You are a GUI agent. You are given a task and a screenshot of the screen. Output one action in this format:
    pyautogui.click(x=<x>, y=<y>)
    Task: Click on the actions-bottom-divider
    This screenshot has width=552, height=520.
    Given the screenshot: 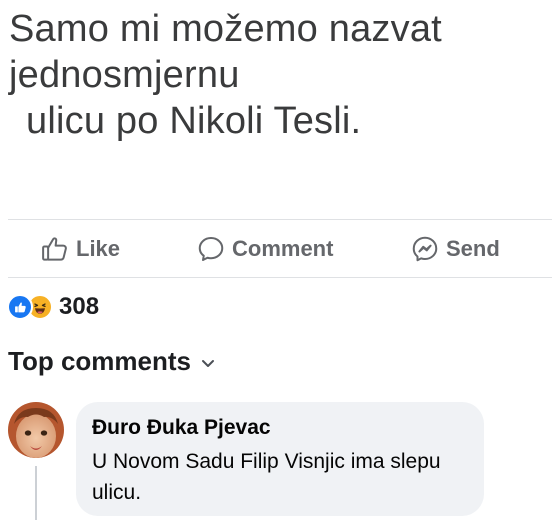 What is the action you would take?
    pyautogui.click(x=280, y=277)
    